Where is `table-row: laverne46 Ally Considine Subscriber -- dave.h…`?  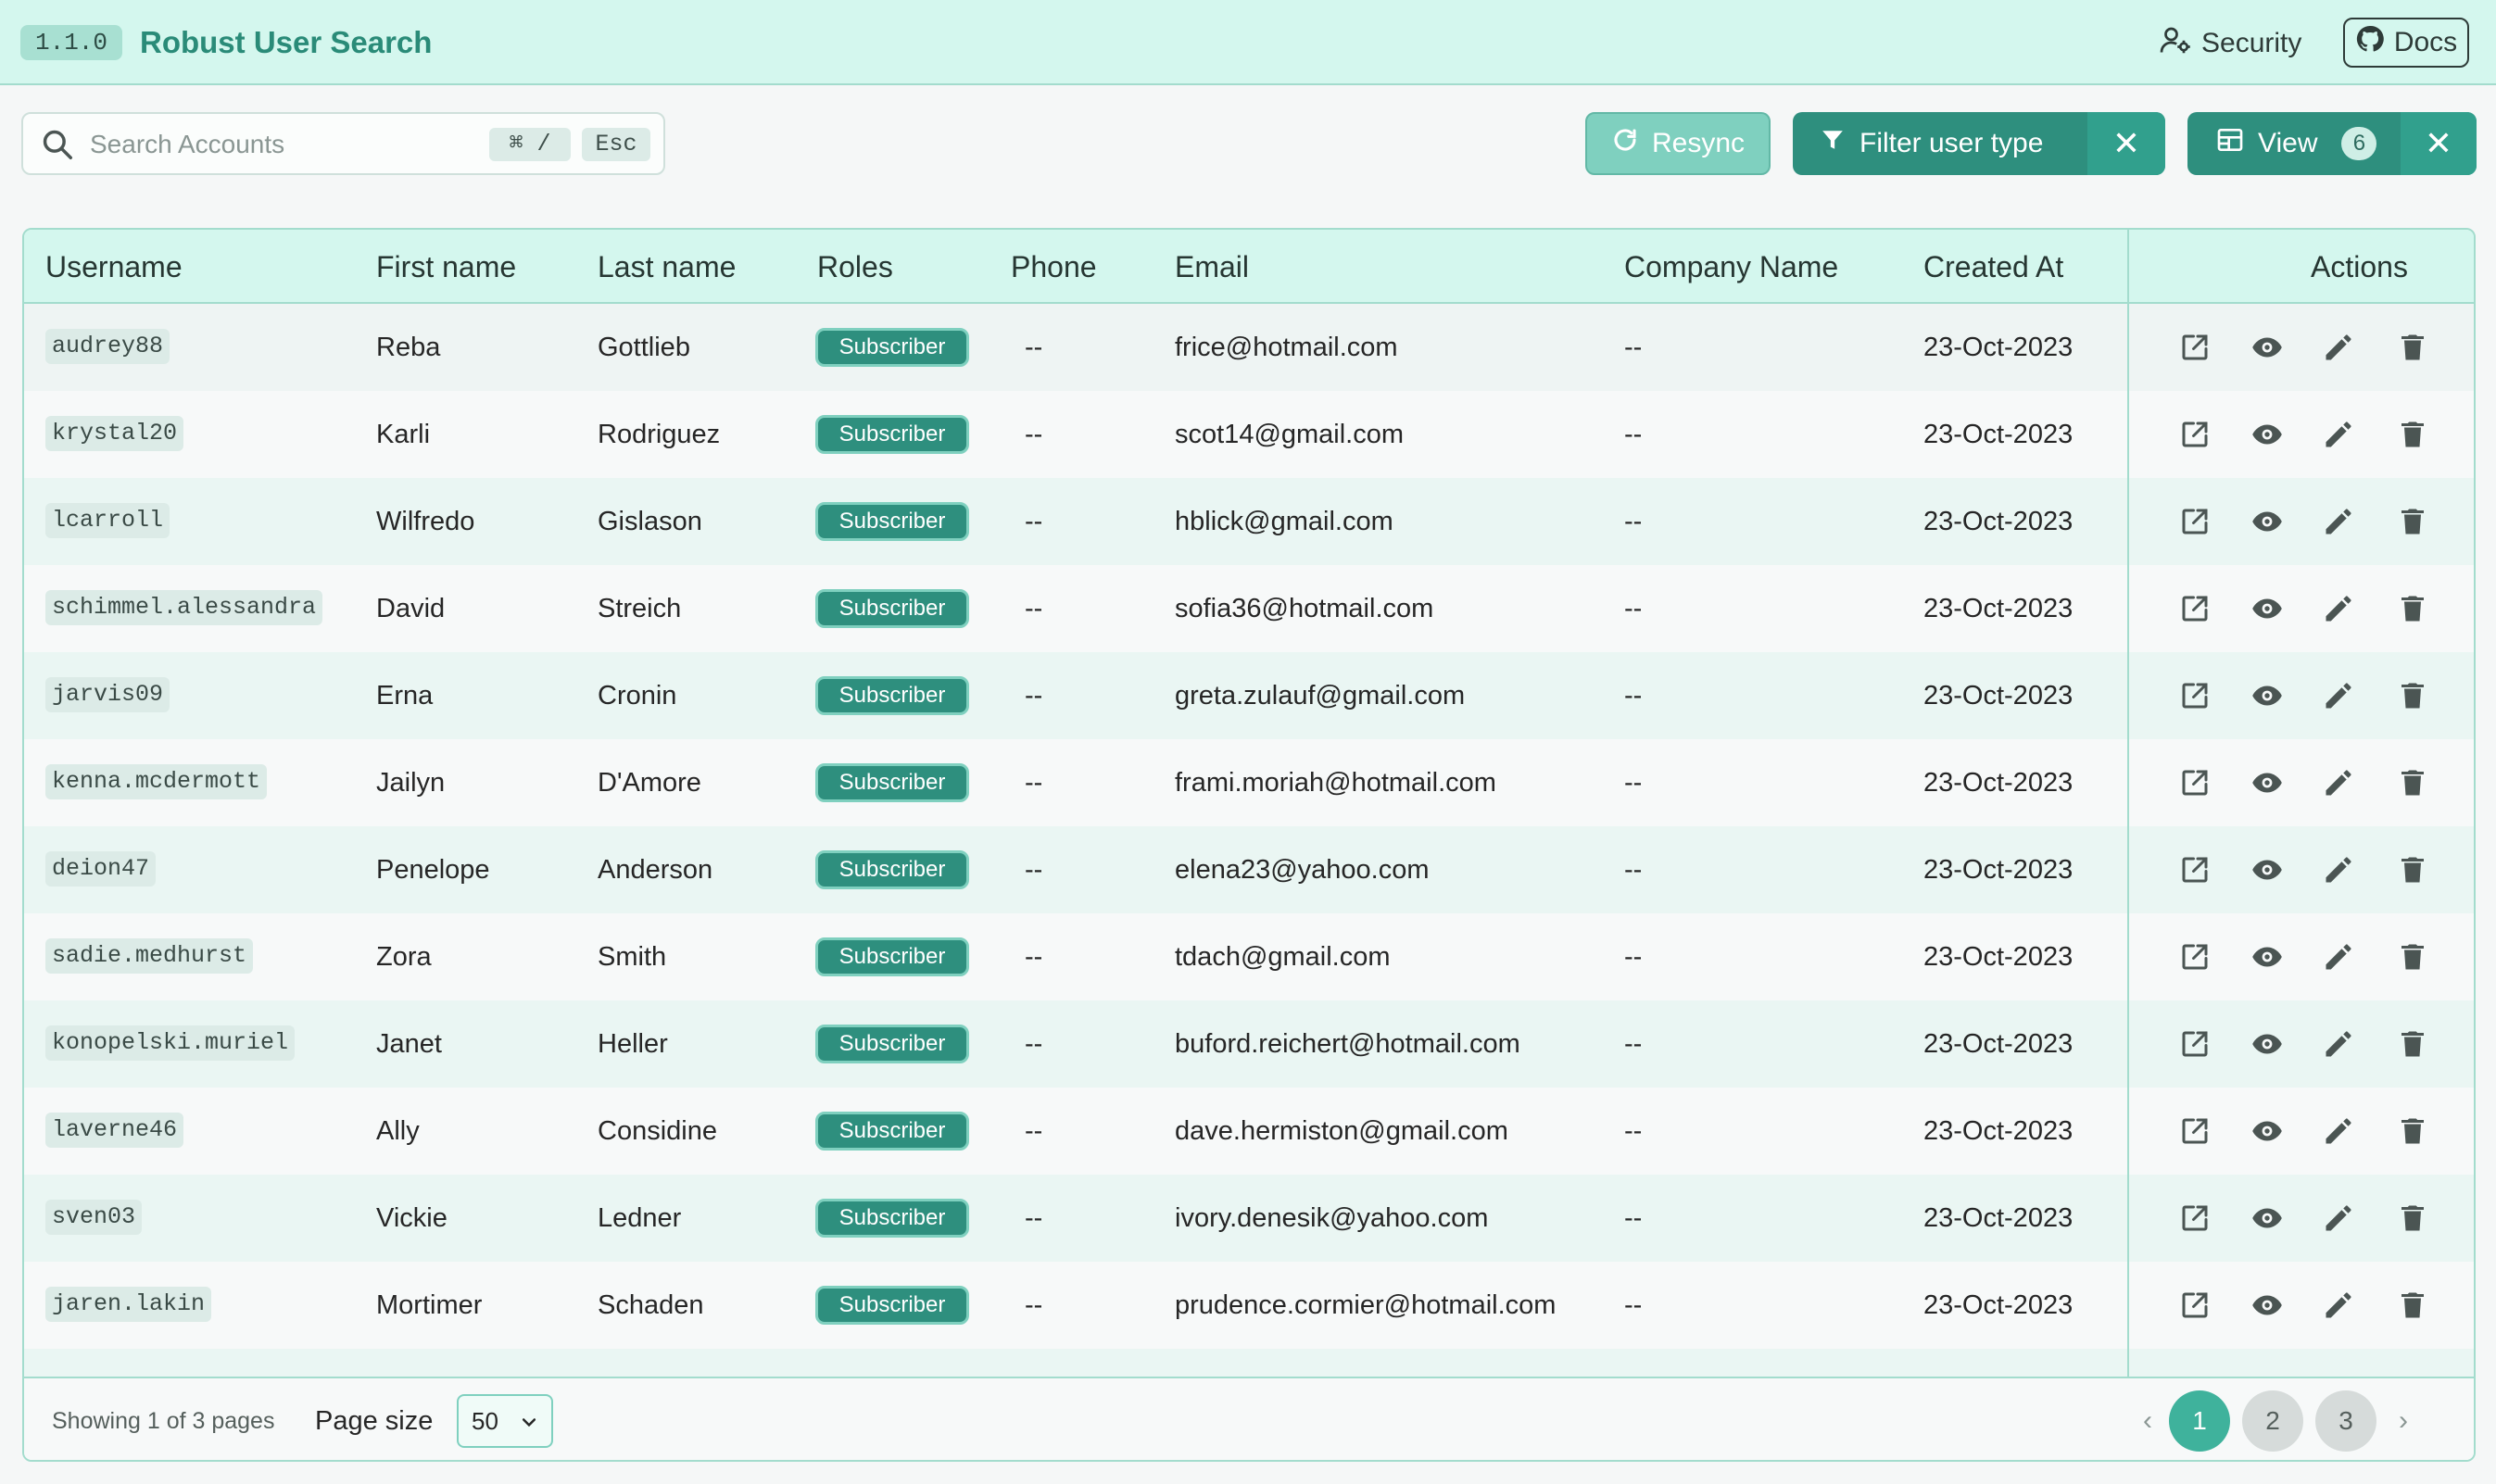 table-row: laverne46 Ally Considine Subscriber -- dave.h… is located at coordinates (1075, 1131).